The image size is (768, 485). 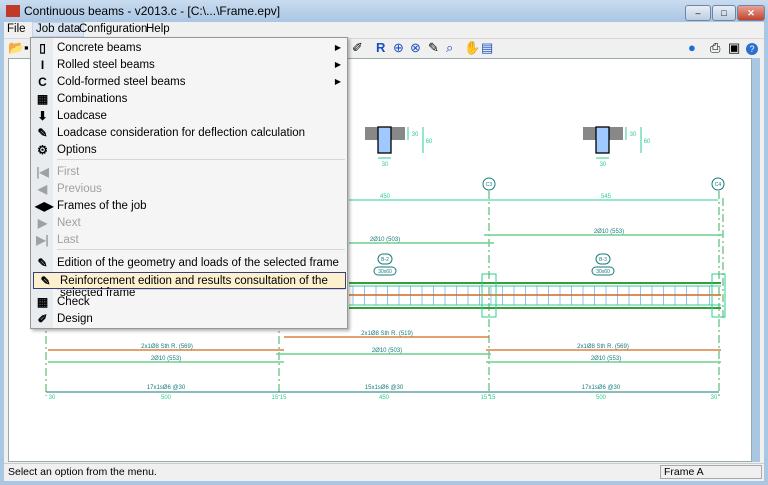 I want to click on menu-item-label: Next, so click(x=69, y=223).